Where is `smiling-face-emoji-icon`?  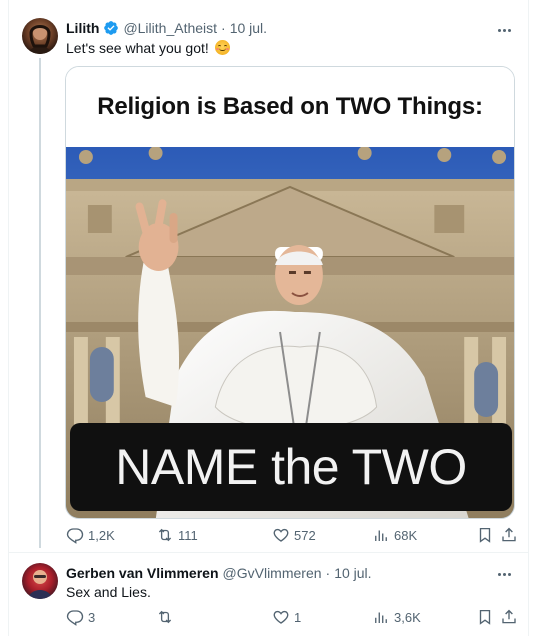
smiling-face-emoji-icon is located at coordinates (222, 47).